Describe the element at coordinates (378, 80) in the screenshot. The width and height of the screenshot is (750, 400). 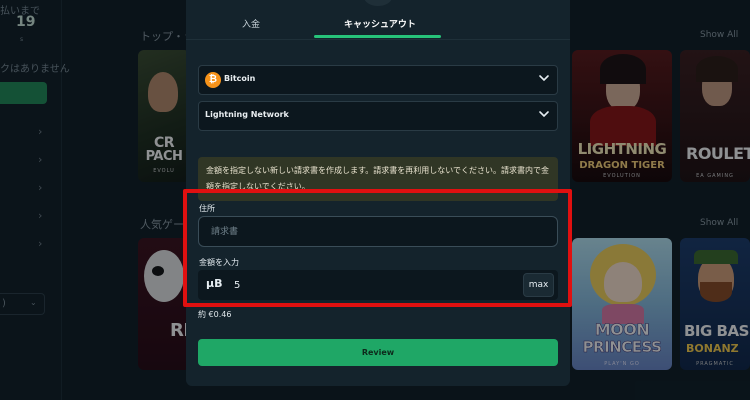
I see `currency-select: ₿ Bitcoin` at that location.